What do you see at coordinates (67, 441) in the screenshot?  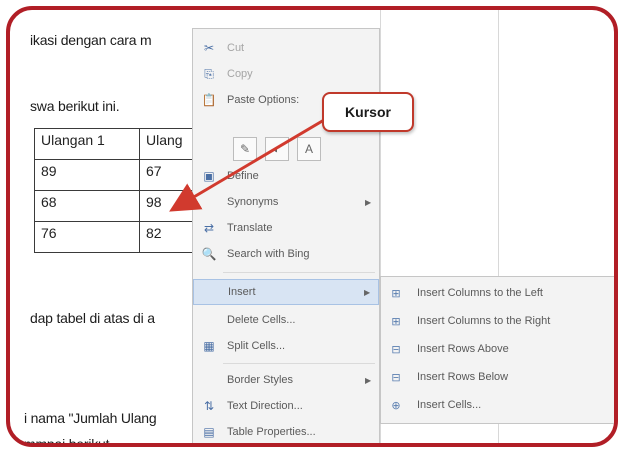 I see `document-text-line: mmpai berikut` at bounding box center [67, 441].